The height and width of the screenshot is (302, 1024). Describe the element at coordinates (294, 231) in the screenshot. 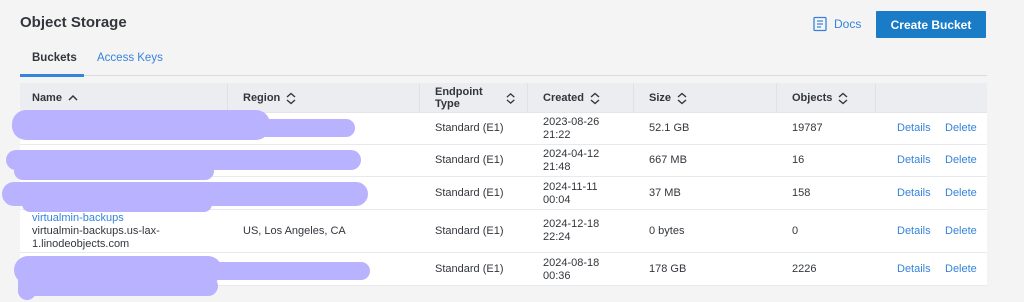

I see `bucket-region: US, Los Angeles, CA` at that location.